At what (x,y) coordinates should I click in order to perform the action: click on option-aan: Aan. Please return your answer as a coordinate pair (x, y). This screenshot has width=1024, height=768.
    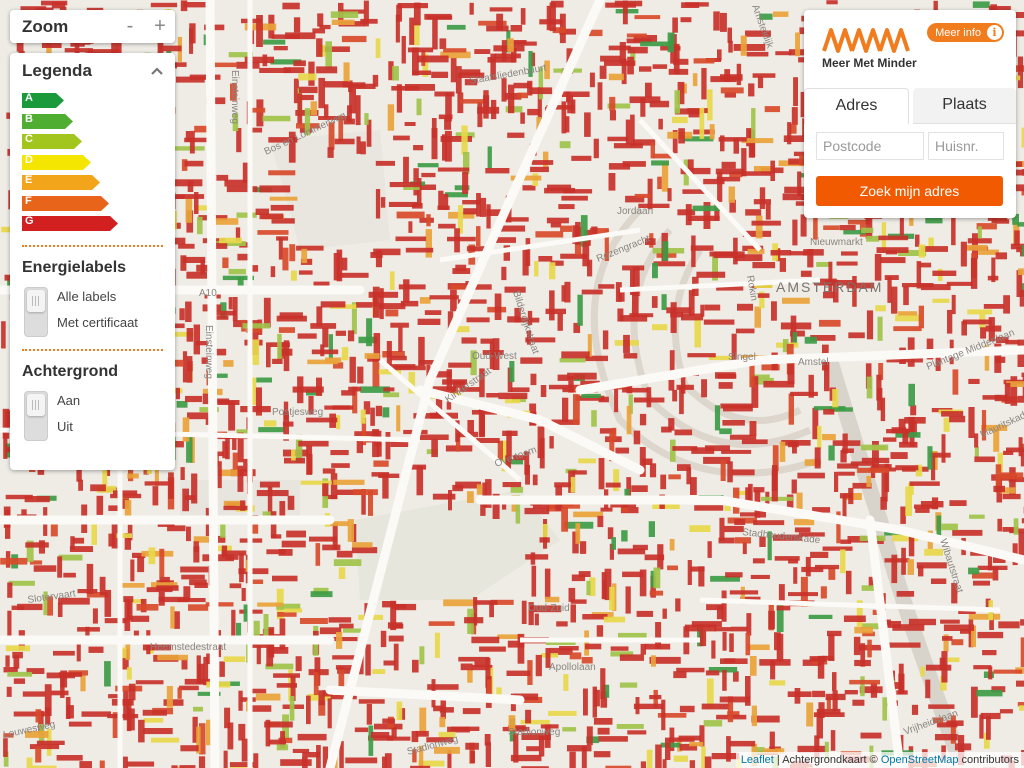
    Looking at the image, I should click on (68, 400).